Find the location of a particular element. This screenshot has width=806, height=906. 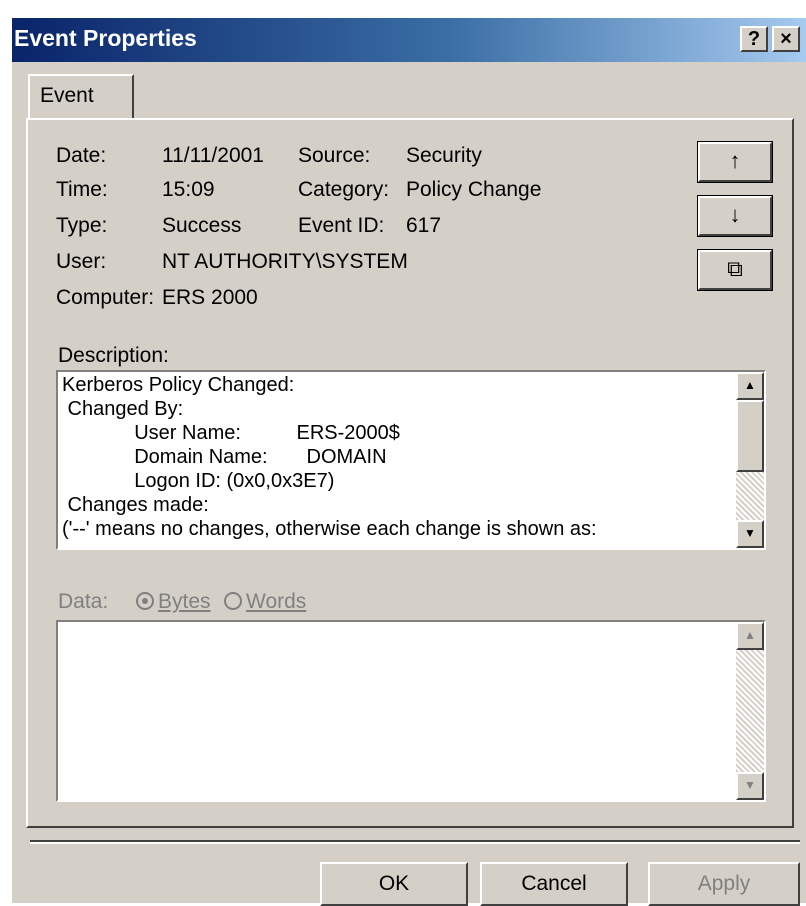

date-value: 11/11/2001 is located at coordinates (213, 155).